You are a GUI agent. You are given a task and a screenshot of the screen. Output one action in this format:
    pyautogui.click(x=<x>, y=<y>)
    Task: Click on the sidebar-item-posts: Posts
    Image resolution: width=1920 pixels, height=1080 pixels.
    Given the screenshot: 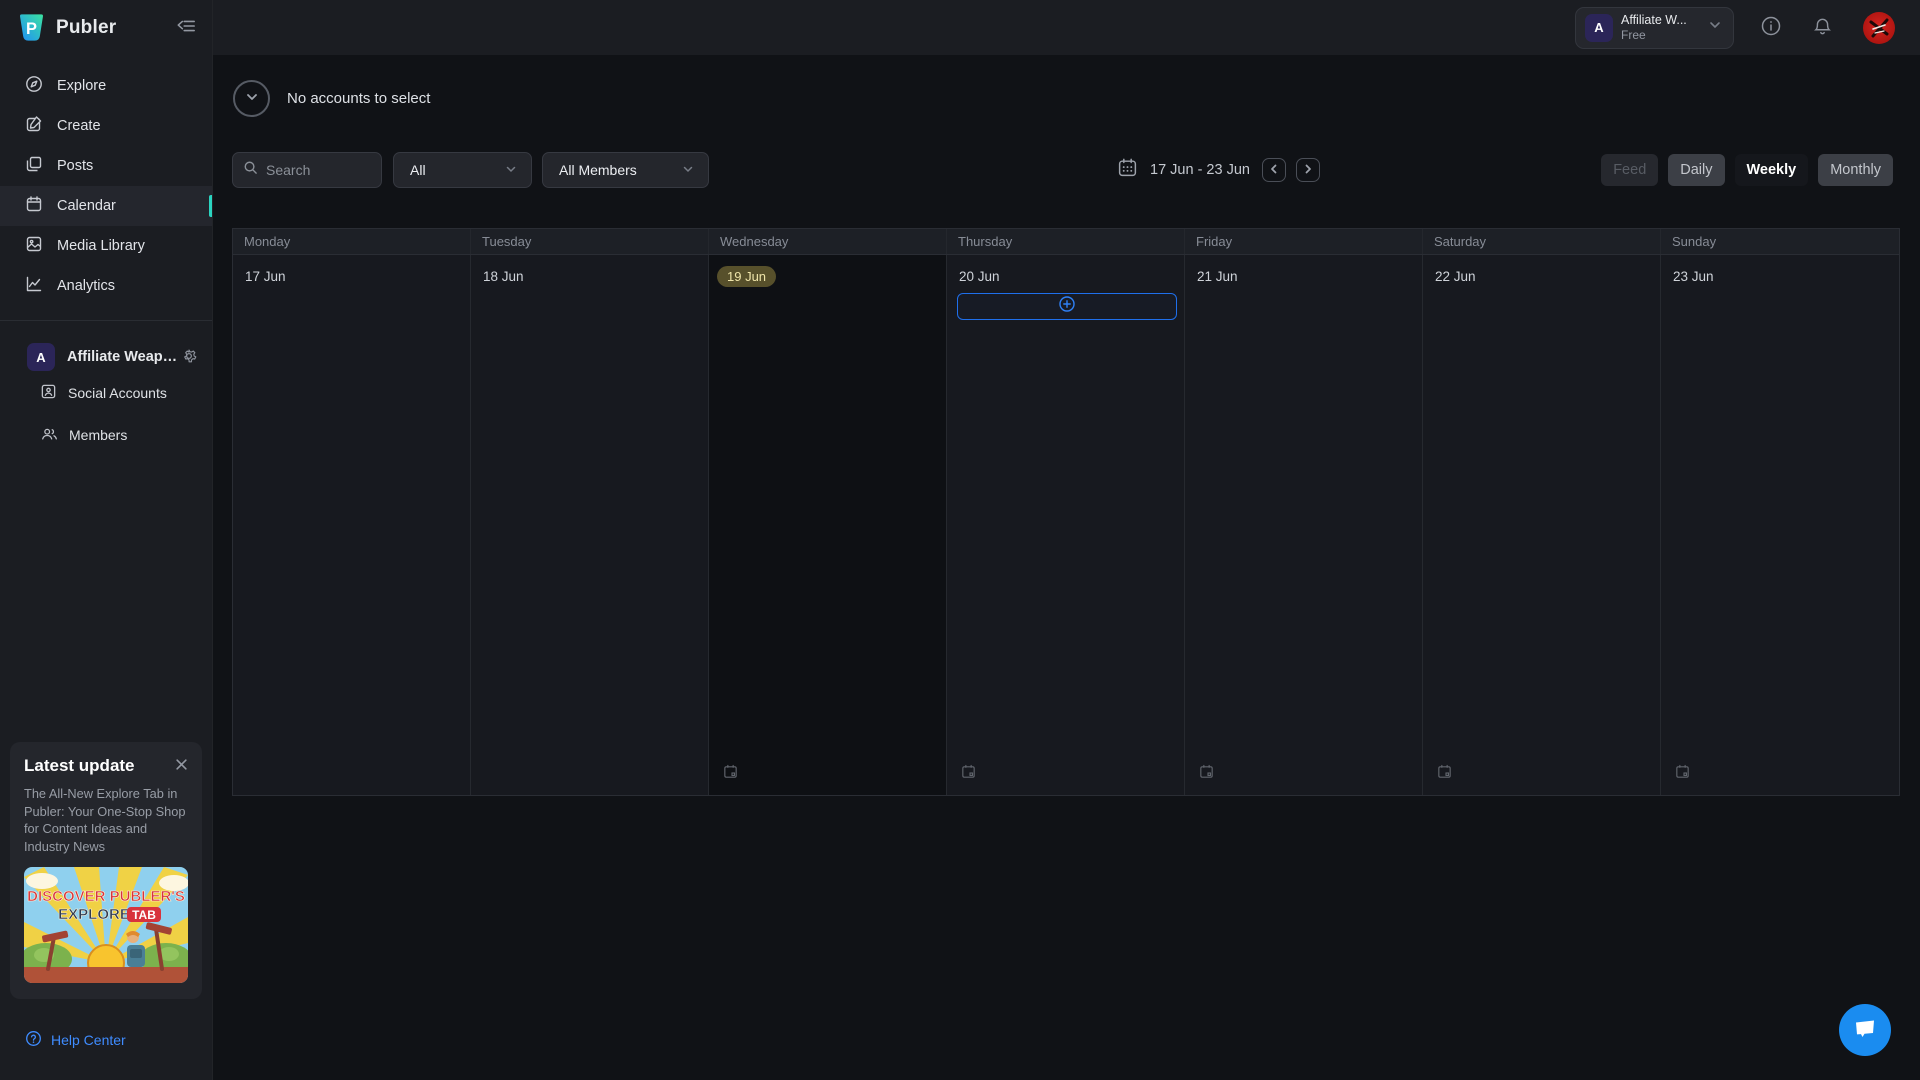 What is the action you would take?
    pyautogui.click(x=106, y=166)
    